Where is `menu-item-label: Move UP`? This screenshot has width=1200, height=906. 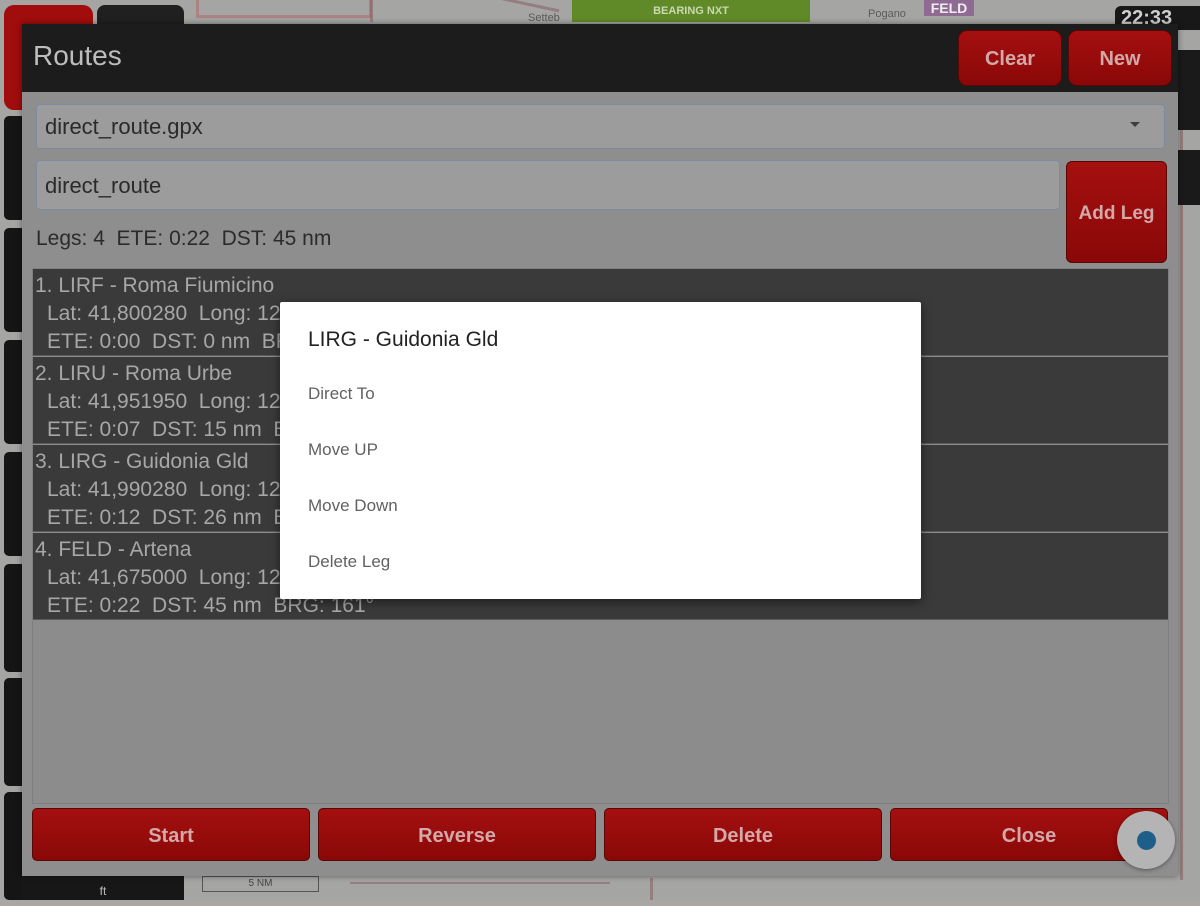 menu-item-label: Move UP is located at coordinates (343, 449).